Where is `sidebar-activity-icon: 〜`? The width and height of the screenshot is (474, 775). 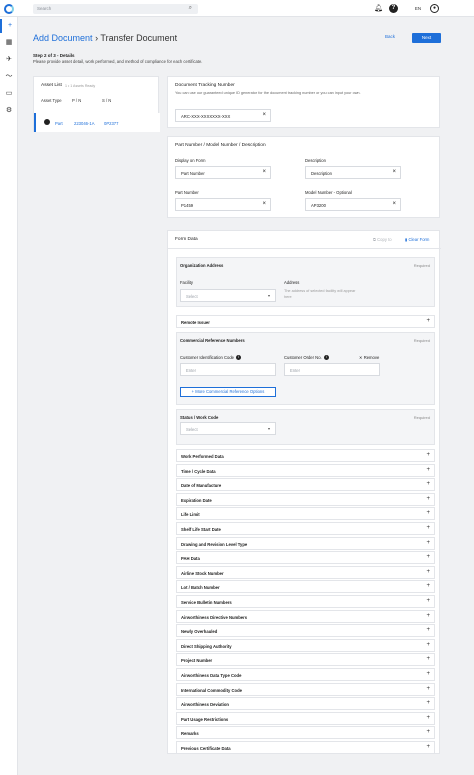 sidebar-activity-icon: 〜 is located at coordinates (9, 77).